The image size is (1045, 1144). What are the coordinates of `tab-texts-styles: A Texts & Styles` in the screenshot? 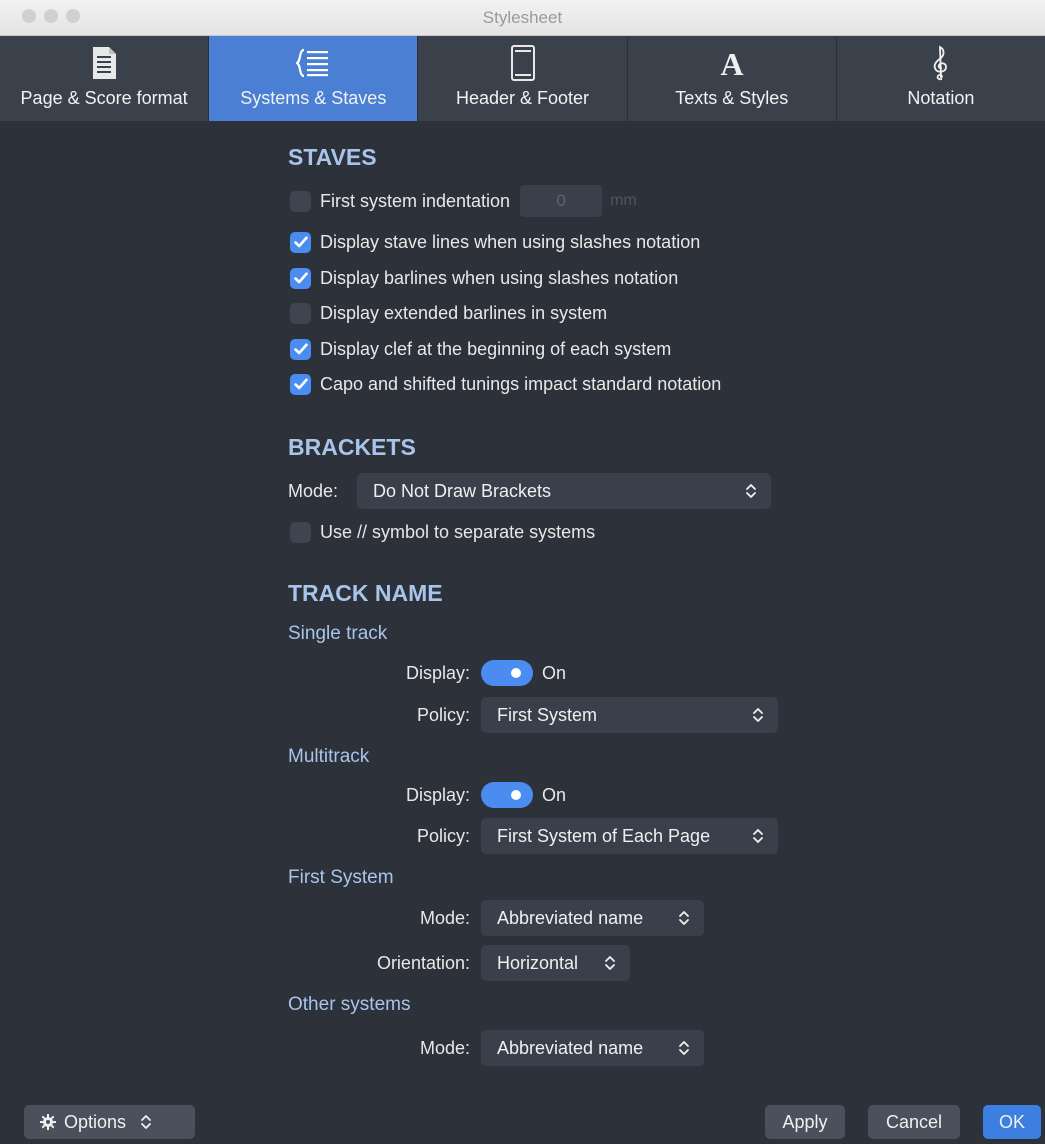 It's located at (732, 78).